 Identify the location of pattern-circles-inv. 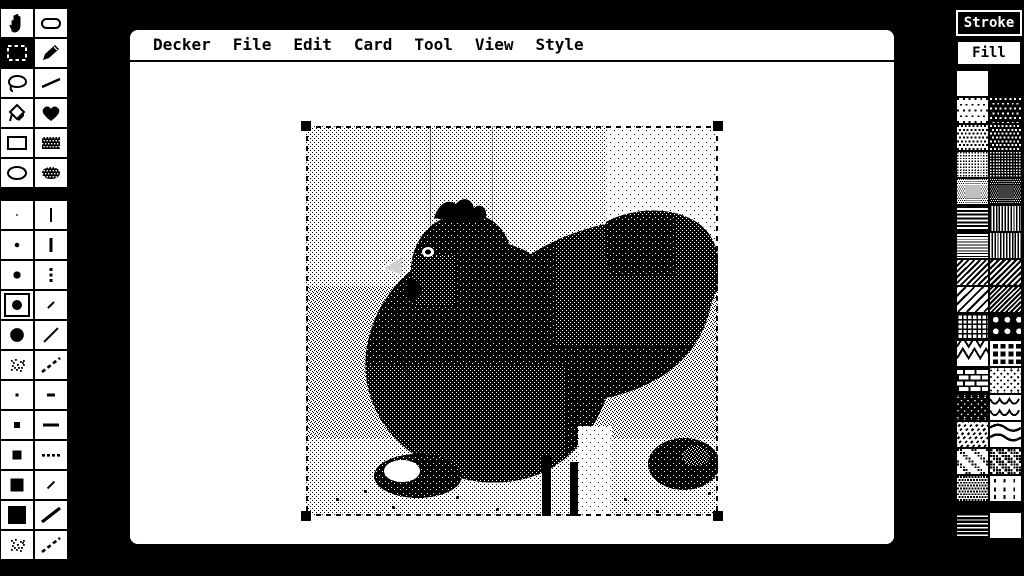
(1005, 326).